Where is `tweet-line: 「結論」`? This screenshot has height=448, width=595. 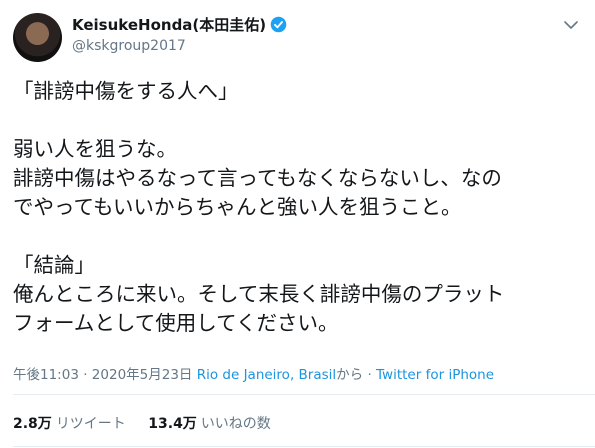
tweet-line: 「結論」 is located at coordinates (54, 265).